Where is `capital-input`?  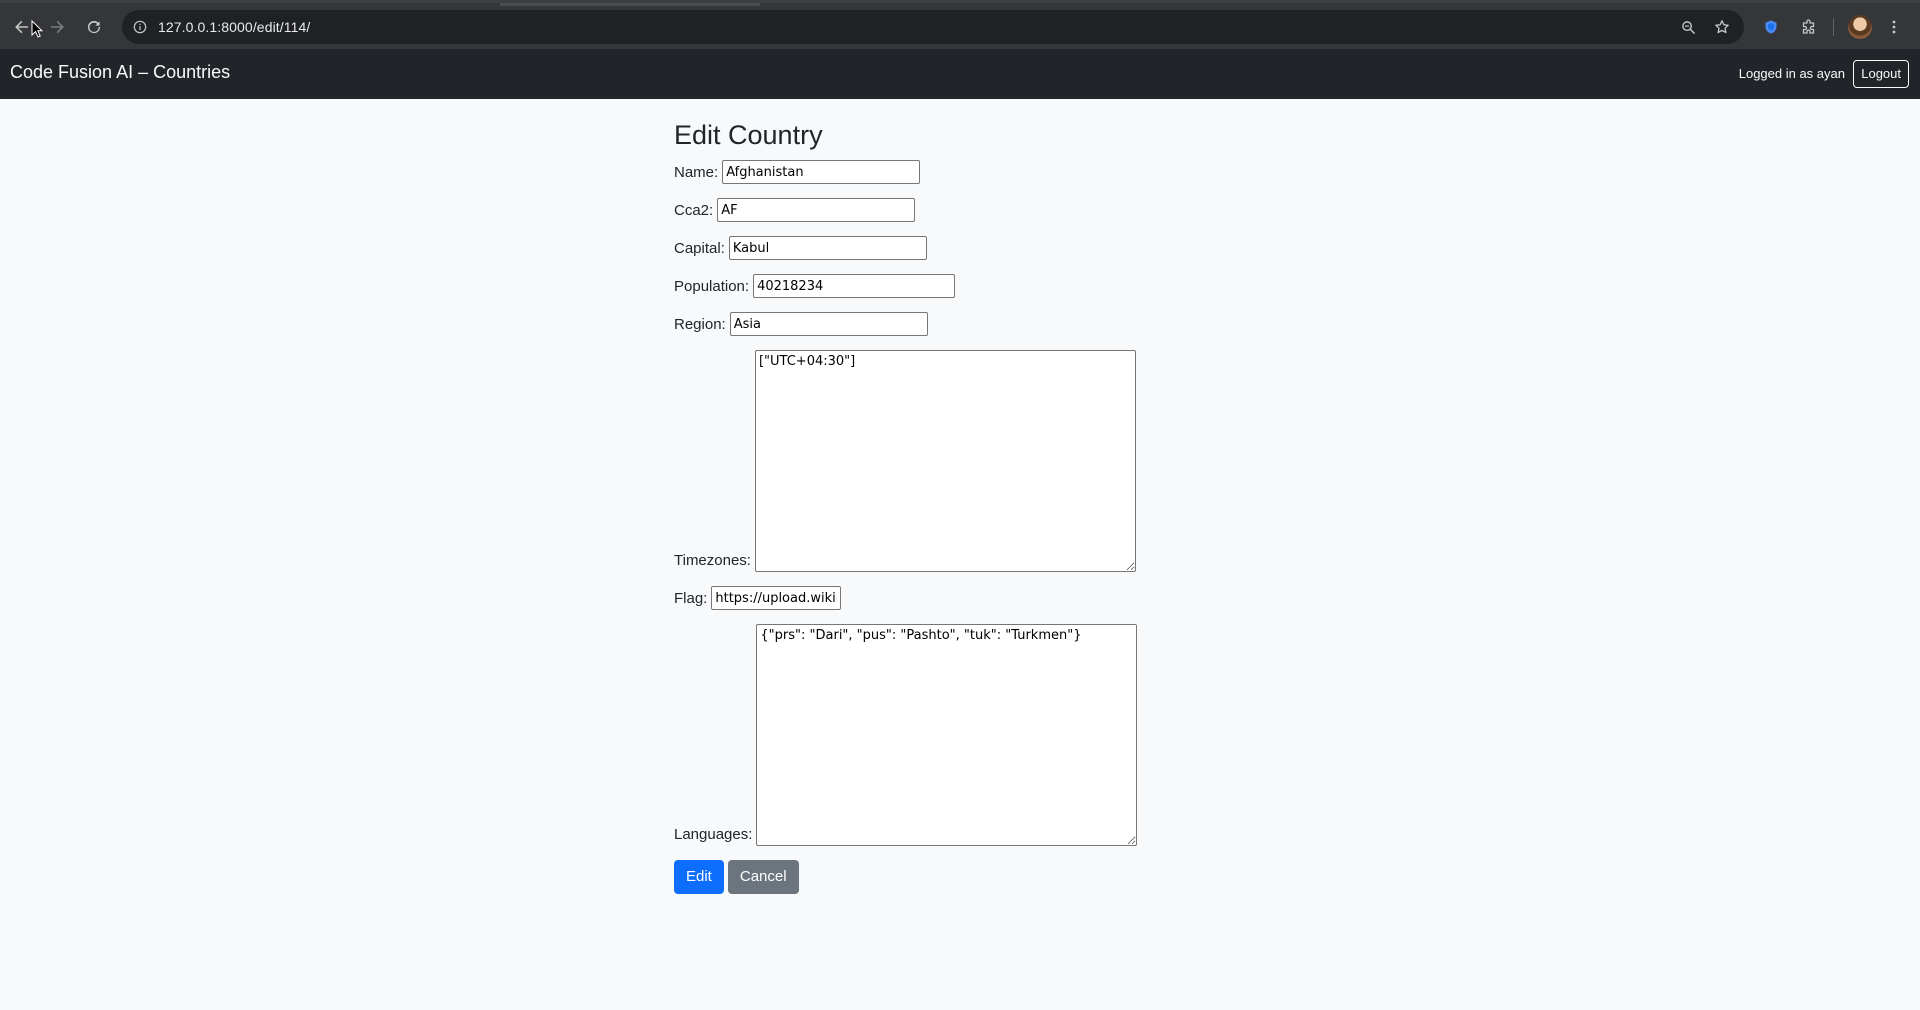 capital-input is located at coordinates (827, 248).